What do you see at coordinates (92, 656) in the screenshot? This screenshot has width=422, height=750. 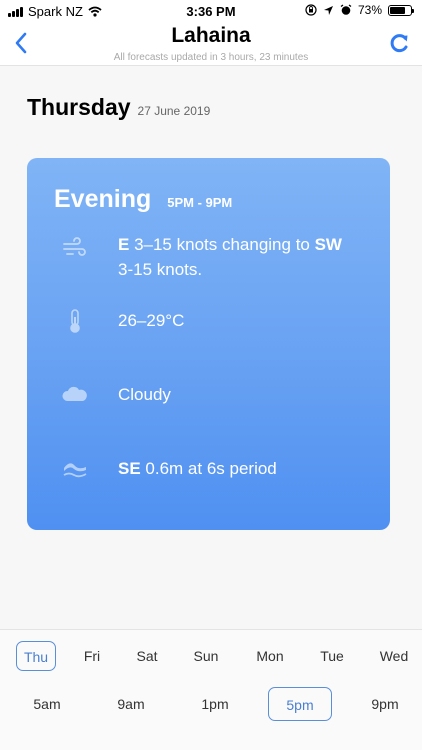 I see `day-tab-fri: Fri` at bounding box center [92, 656].